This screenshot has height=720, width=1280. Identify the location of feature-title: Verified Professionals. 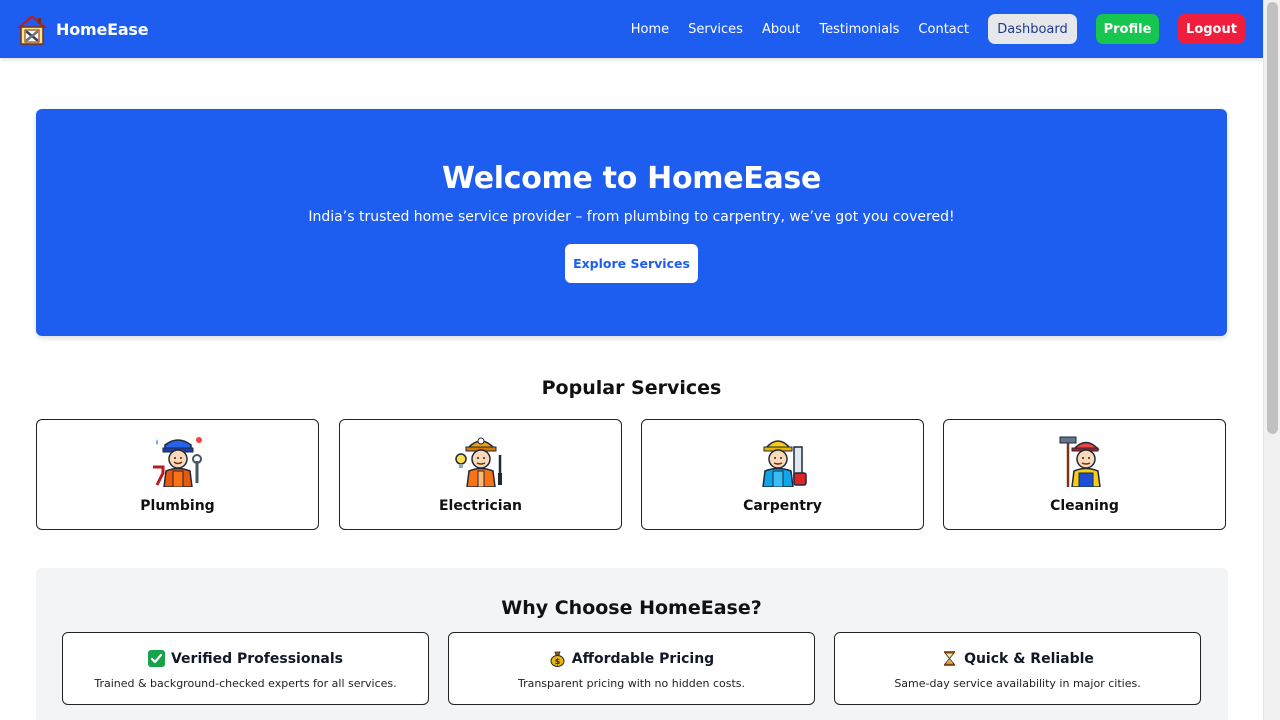
(257, 658).